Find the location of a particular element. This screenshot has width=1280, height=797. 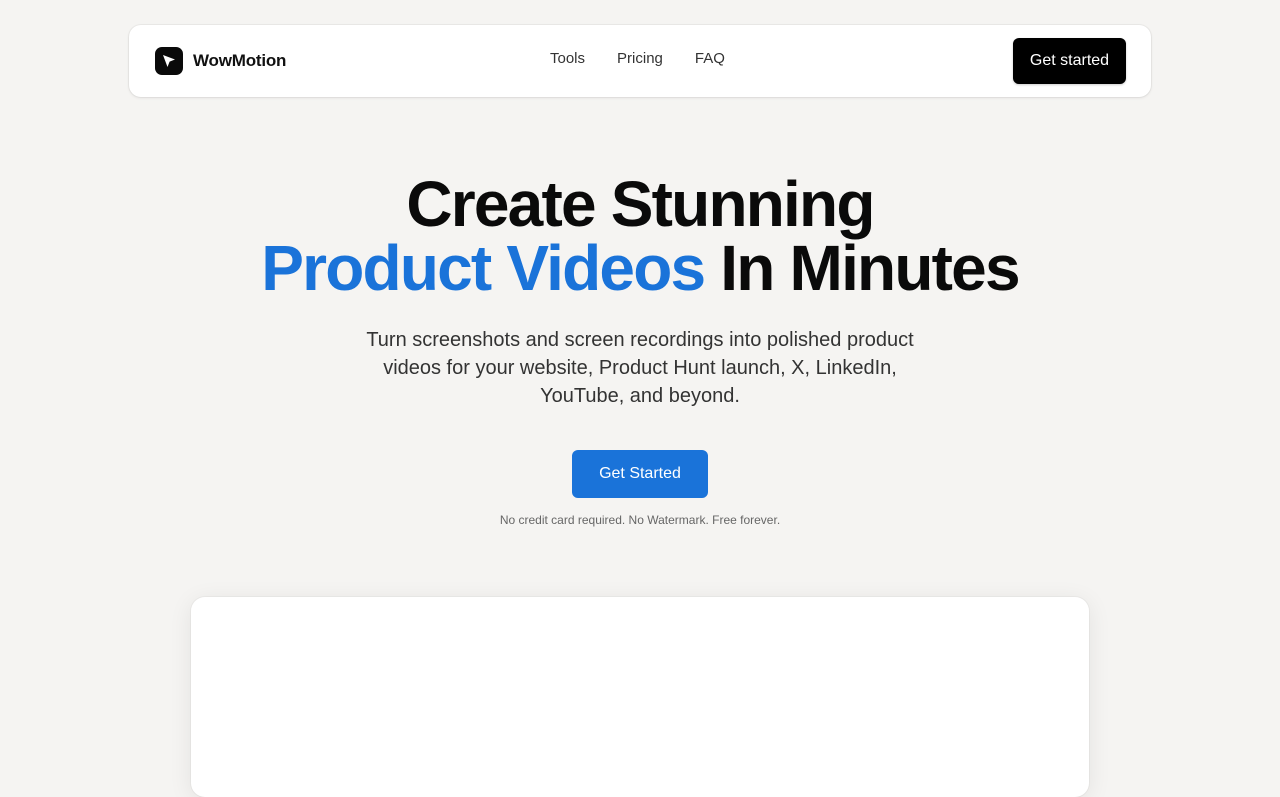

brand-link: WowMotion is located at coordinates (220, 61).